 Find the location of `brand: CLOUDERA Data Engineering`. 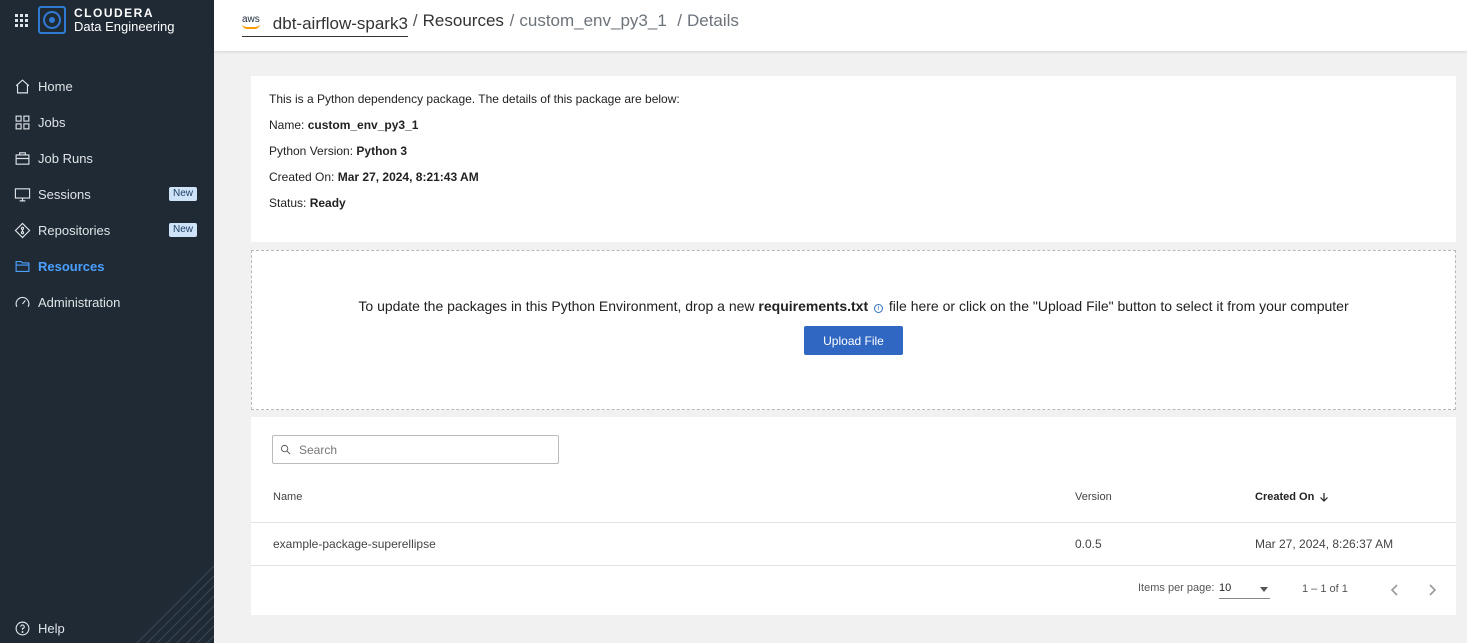

brand: CLOUDERA Data Engineering is located at coordinates (124, 20).